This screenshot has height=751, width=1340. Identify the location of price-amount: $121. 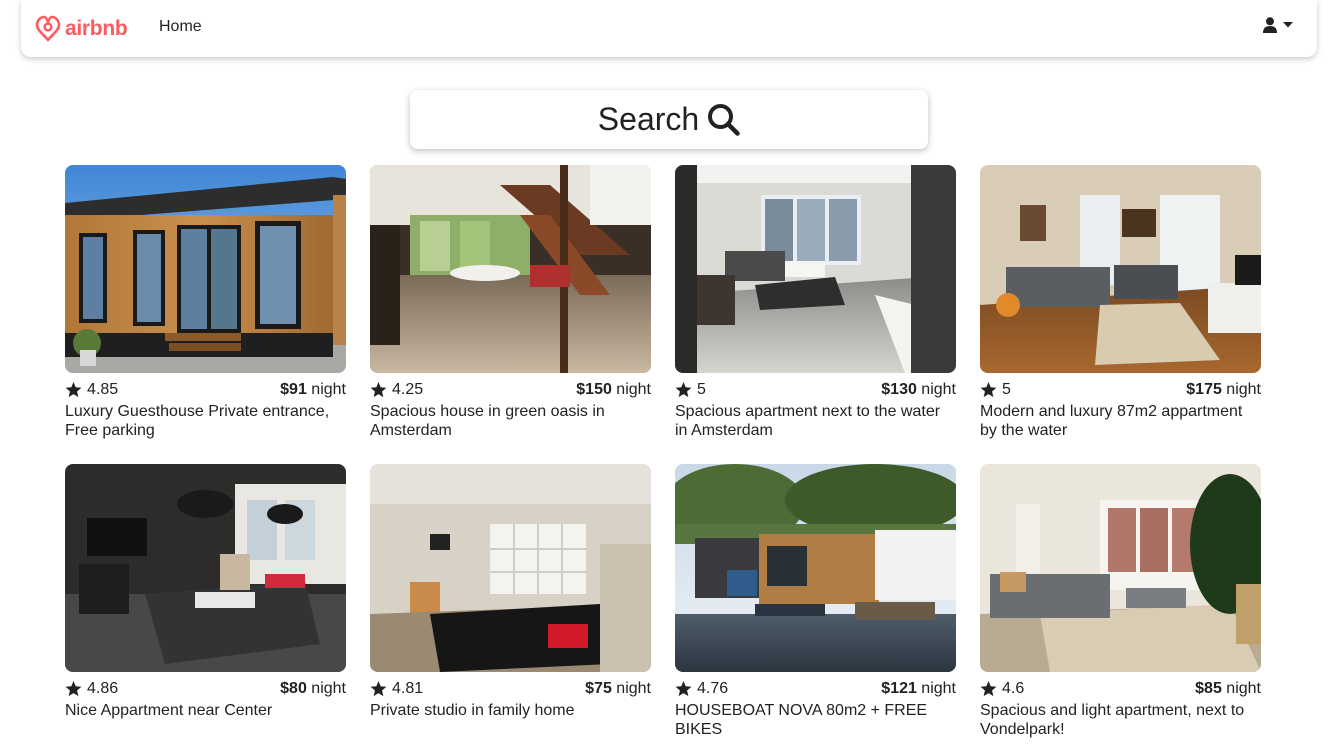
(899, 688).